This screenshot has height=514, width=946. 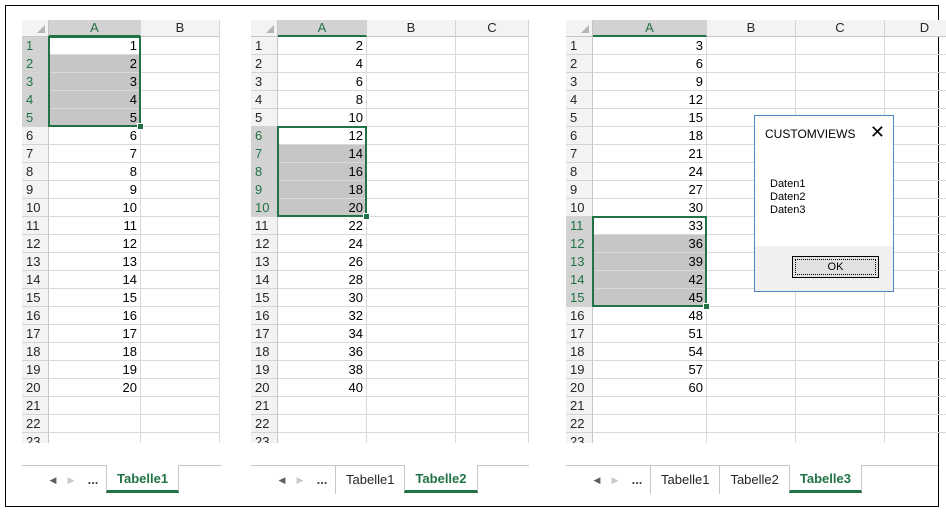 I want to click on row-header: 8, so click(x=35, y=172).